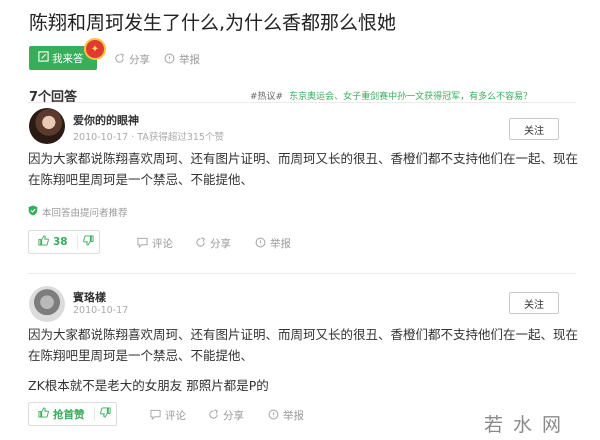  I want to click on question-report-button: 举报, so click(182, 59).